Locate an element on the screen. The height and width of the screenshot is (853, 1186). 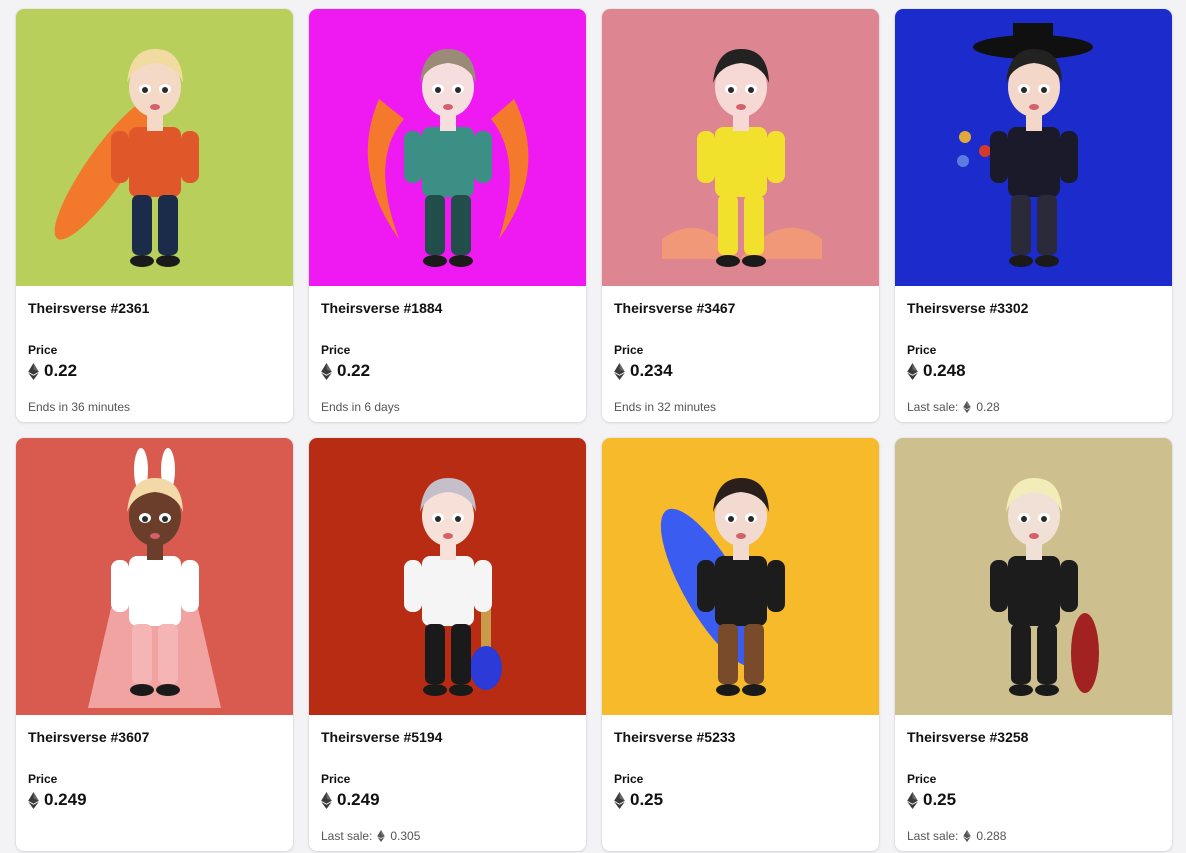
auction-ends-text: Ends in 6 days is located at coordinates (360, 407).